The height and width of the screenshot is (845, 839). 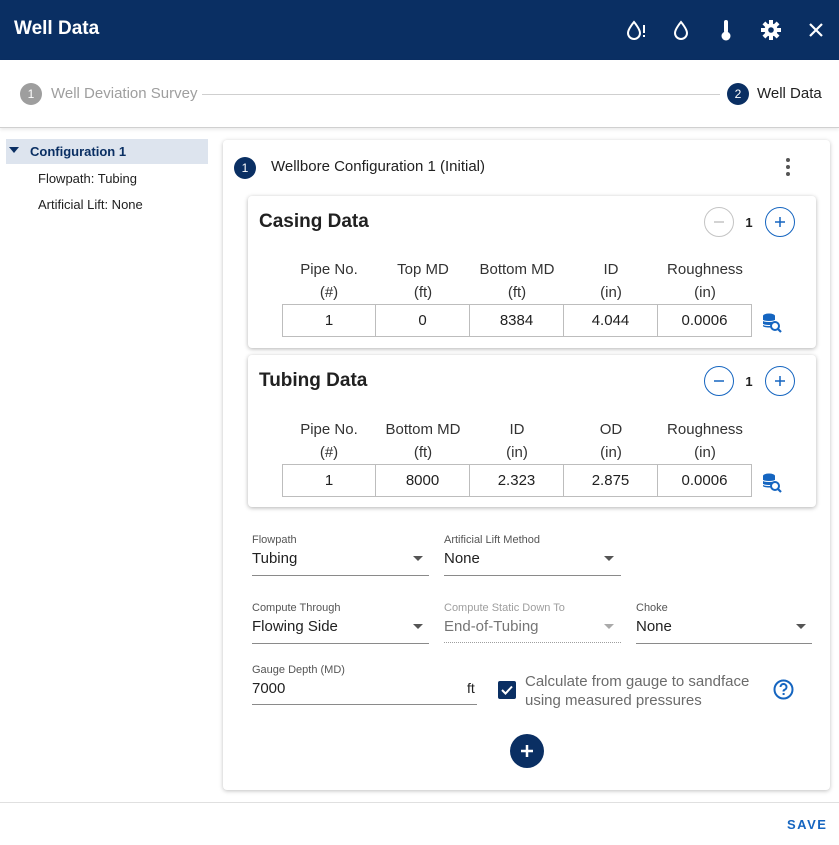 I want to click on tubing-col-header: OD (in), so click(x=611, y=441).